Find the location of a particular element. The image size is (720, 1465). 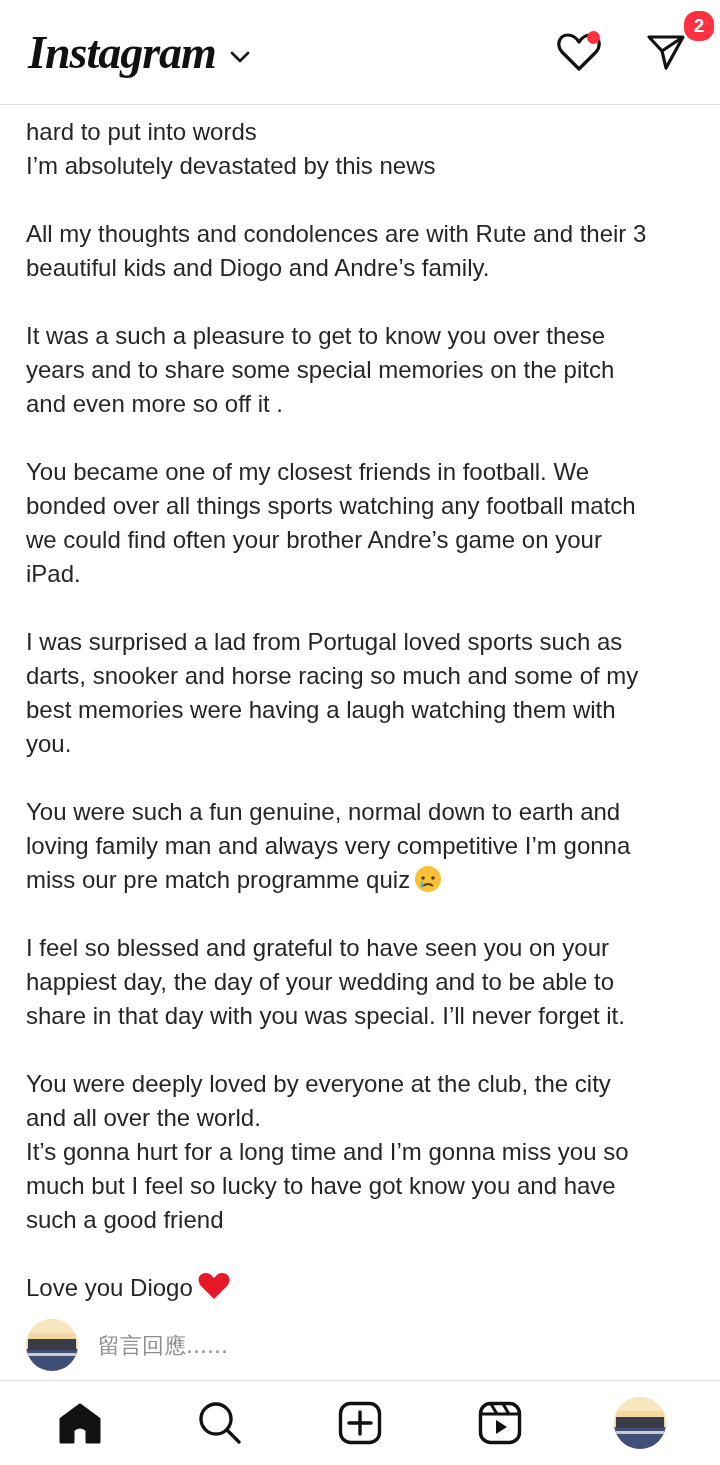

caption-paragraph: You became one of my closest friends in football. We bonded over all things sports watching any football match we could find often your brother Andre’s game on your iPad. is located at coordinates (331, 523).